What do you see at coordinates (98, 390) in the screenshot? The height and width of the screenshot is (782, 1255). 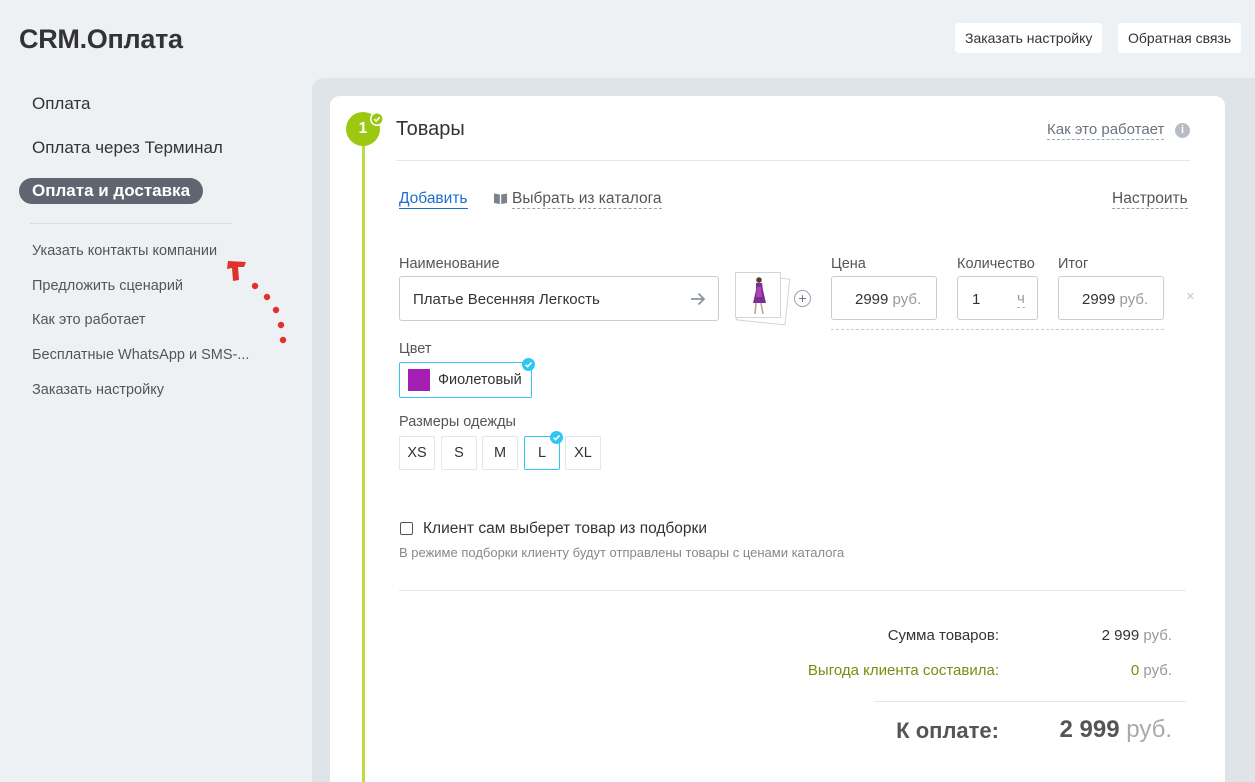 I see `sidebar-link-order-setup: Заказать настройку` at bounding box center [98, 390].